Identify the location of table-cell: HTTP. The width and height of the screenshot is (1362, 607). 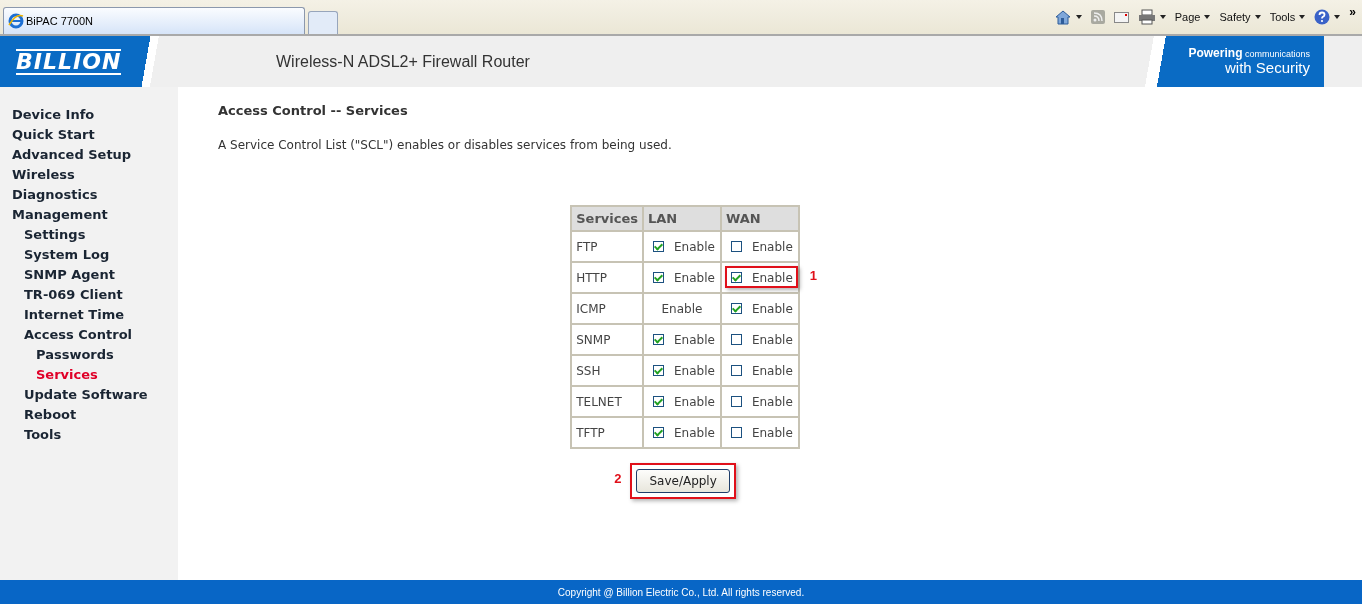
(607, 277).